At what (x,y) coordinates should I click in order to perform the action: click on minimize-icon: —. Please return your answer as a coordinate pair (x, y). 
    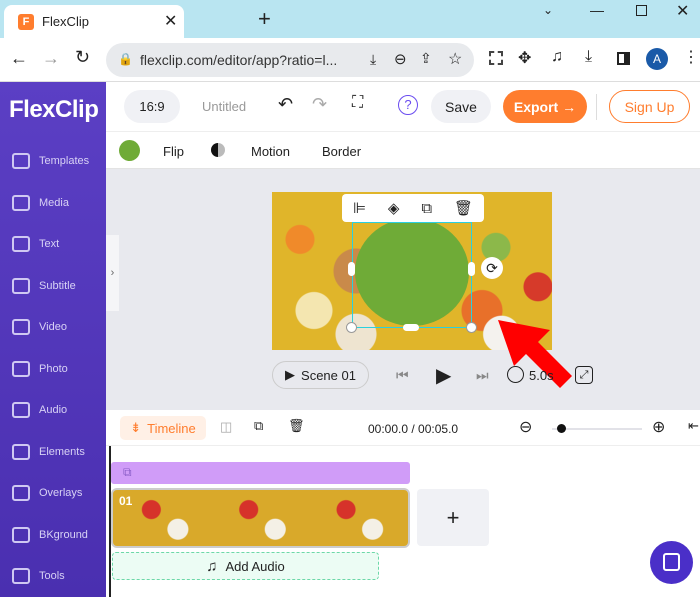
    Looking at the image, I should click on (597, 10).